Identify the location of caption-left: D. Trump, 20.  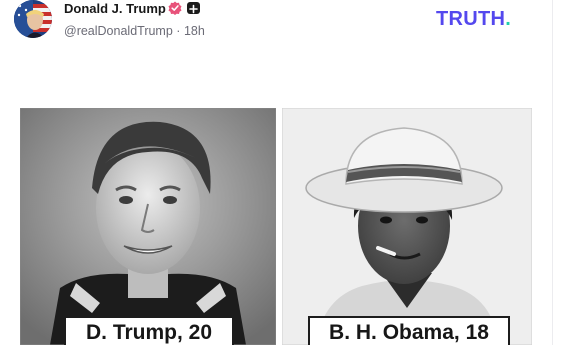
(149, 330).